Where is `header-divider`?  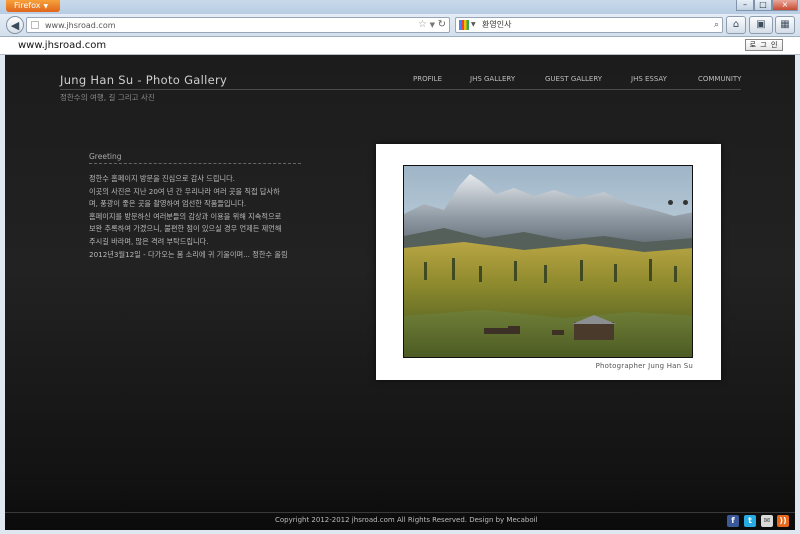
header-divider is located at coordinates (400, 89).